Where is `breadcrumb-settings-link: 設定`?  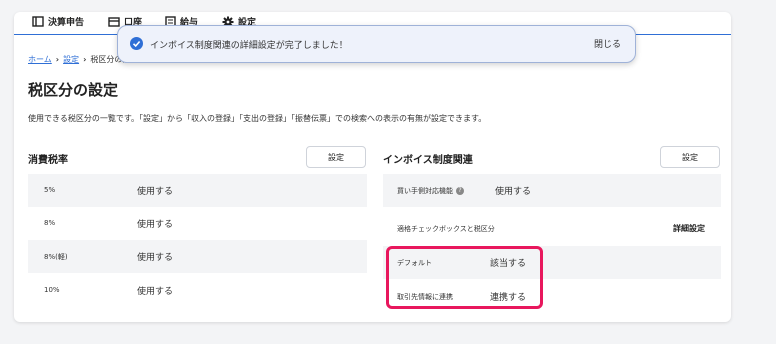
breadcrumb-settings-link: 設定 is located at coordinates (71, 59).